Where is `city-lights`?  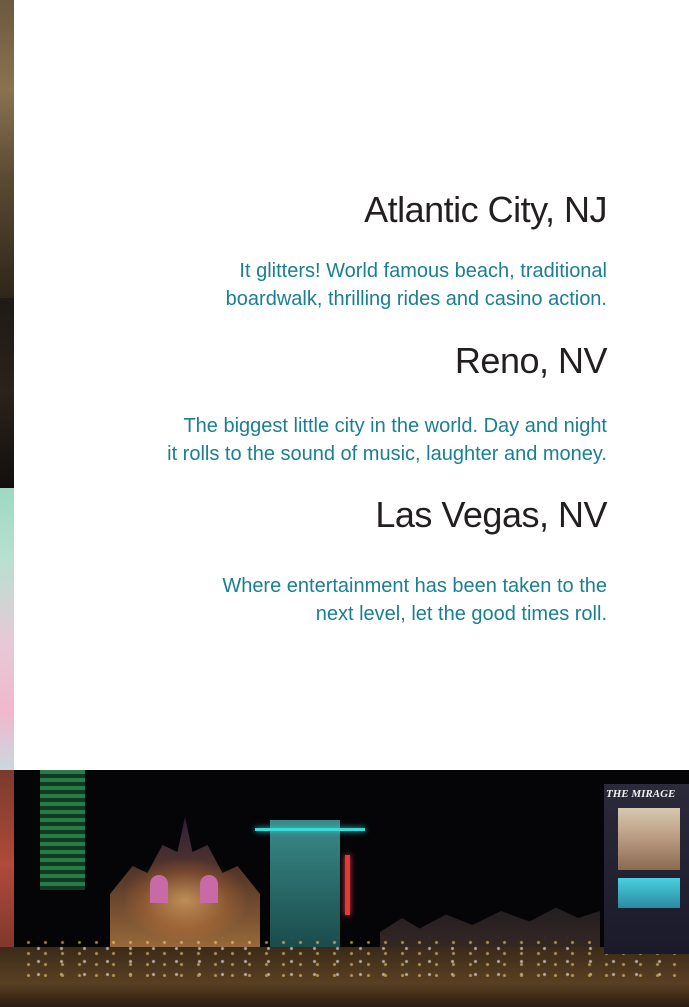
city-lights is located at coordinates (350, 957).